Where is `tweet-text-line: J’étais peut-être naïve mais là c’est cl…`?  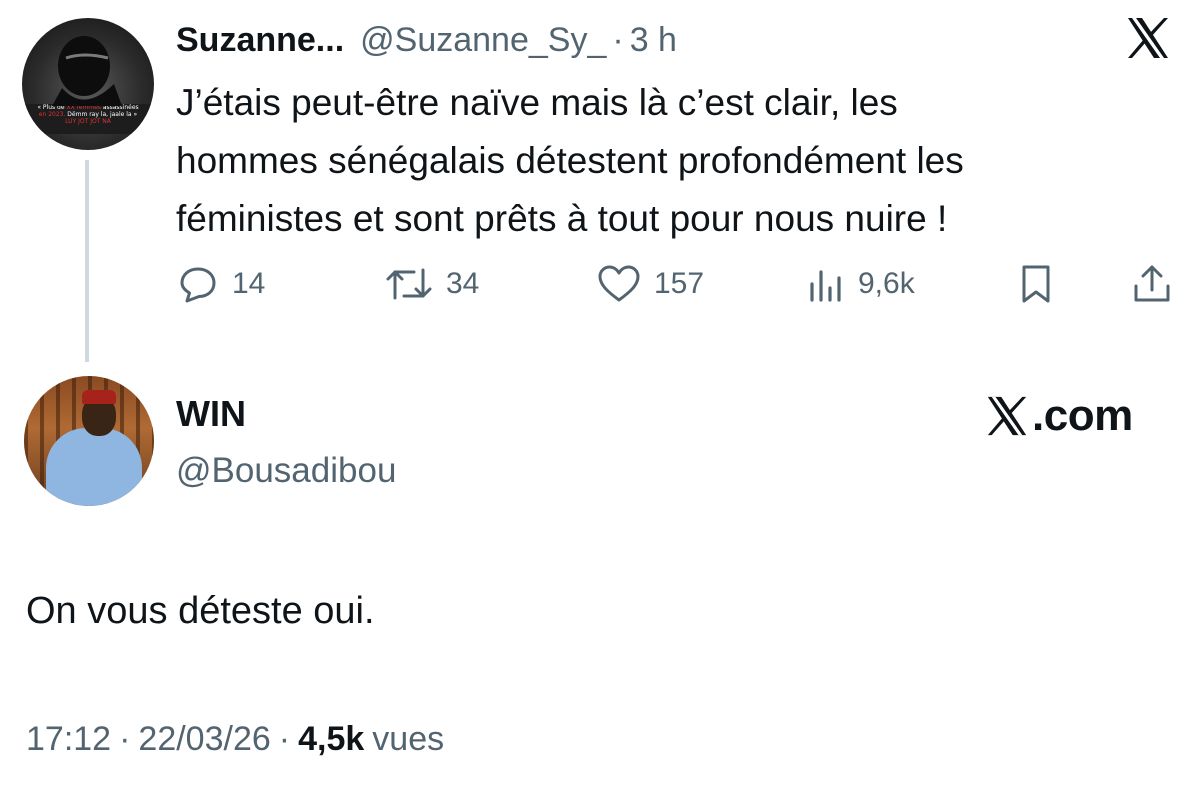 tweet-text-line: J’étais peut-être naïve mais là c’est cl… is located at coordinates (537, 102).